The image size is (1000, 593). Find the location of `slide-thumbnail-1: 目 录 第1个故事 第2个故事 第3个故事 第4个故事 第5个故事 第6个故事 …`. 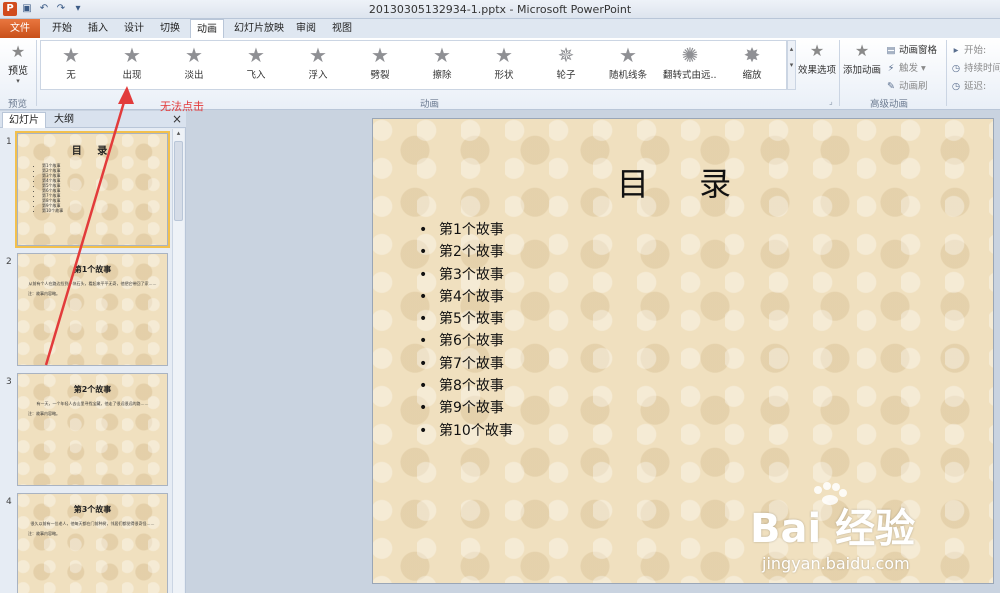

slide-thumbnail-1: 目 录 第1个故事 第2个故事 第3个故事 第4个故事 第5个故事 第6个故事 … is located at coordinates (92, 189).